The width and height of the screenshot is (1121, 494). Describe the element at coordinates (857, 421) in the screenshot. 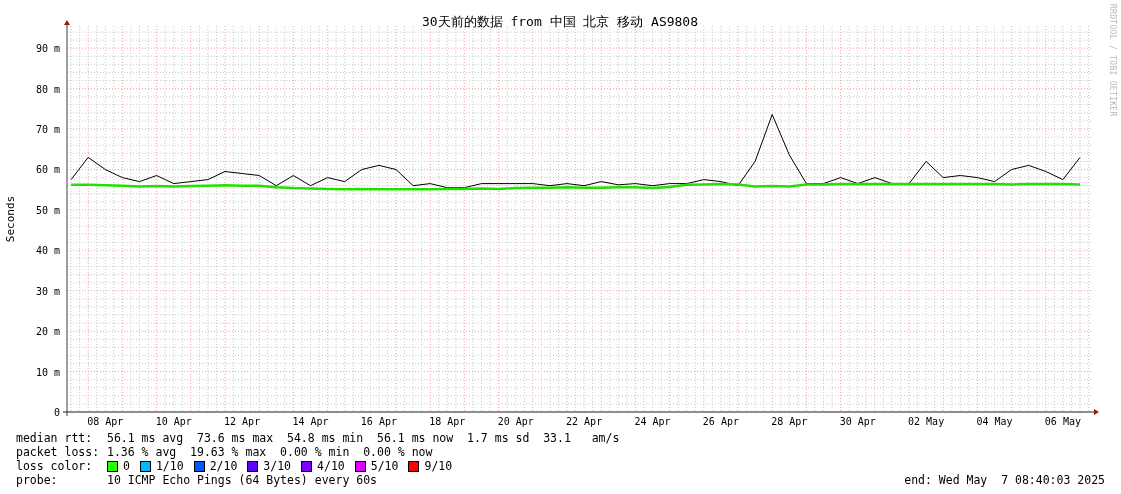

I see `x-tick-label: 30 Apr` at that location.